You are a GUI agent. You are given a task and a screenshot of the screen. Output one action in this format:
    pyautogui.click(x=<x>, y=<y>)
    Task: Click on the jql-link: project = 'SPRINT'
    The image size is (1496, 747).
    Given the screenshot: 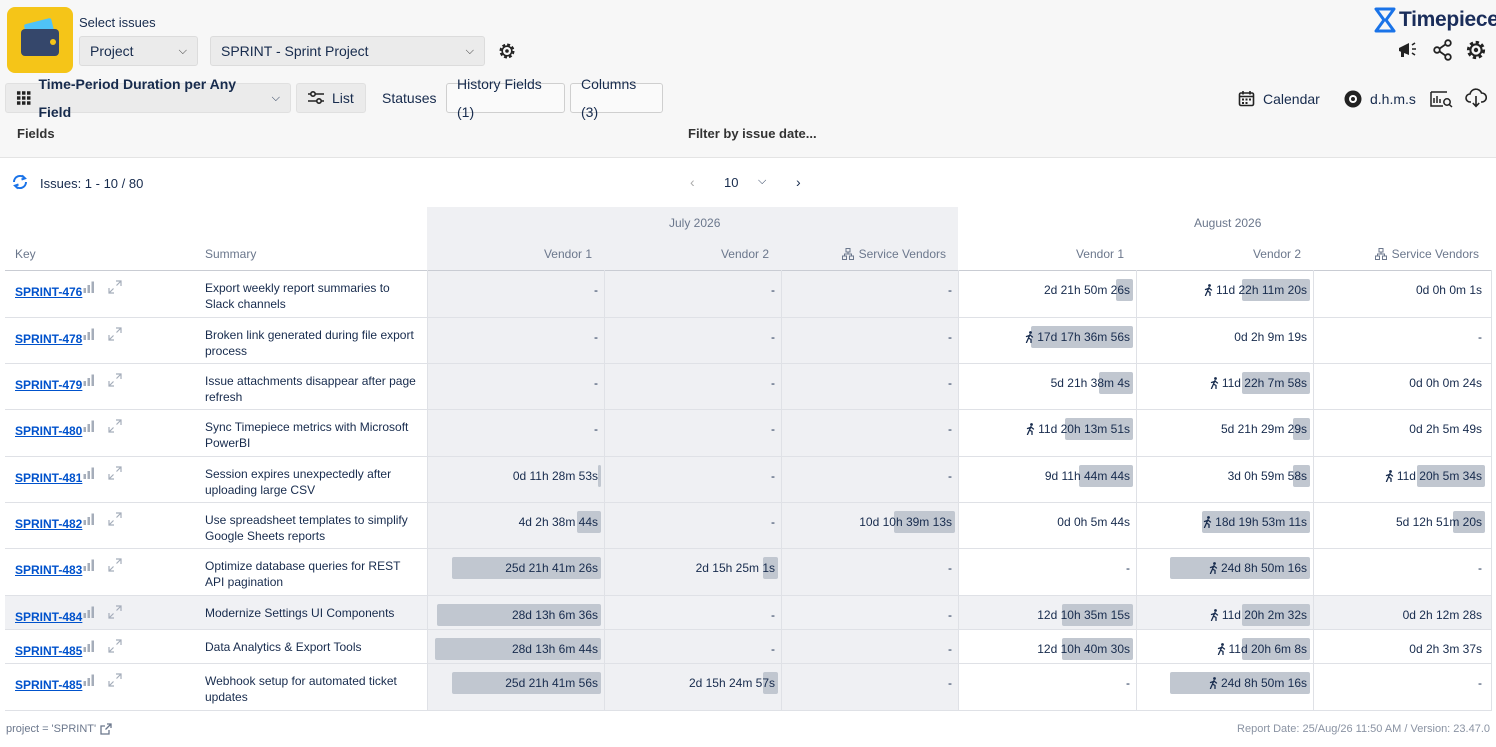 What is the action you would take?
    pyautogui.click(x=59, y=729)
    